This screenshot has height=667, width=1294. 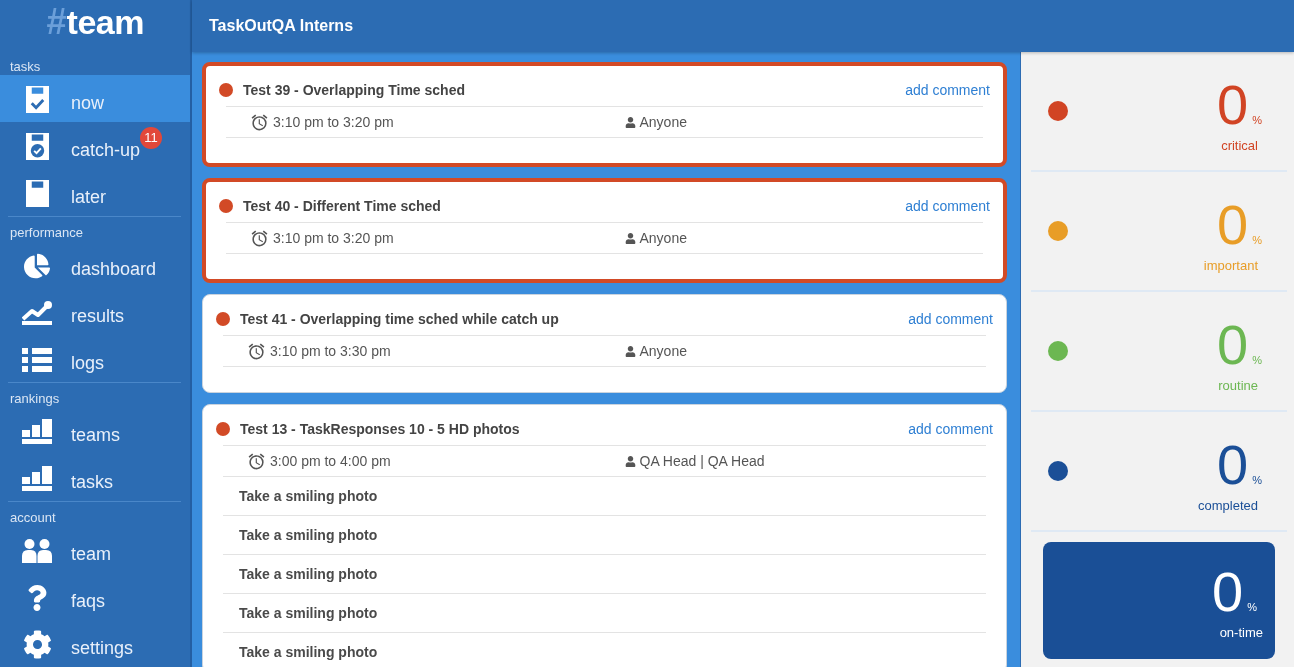 What do you see at coordinates (37, 644) in the screenshot?
I see `settings-icon` at bounding box center [37, 644].